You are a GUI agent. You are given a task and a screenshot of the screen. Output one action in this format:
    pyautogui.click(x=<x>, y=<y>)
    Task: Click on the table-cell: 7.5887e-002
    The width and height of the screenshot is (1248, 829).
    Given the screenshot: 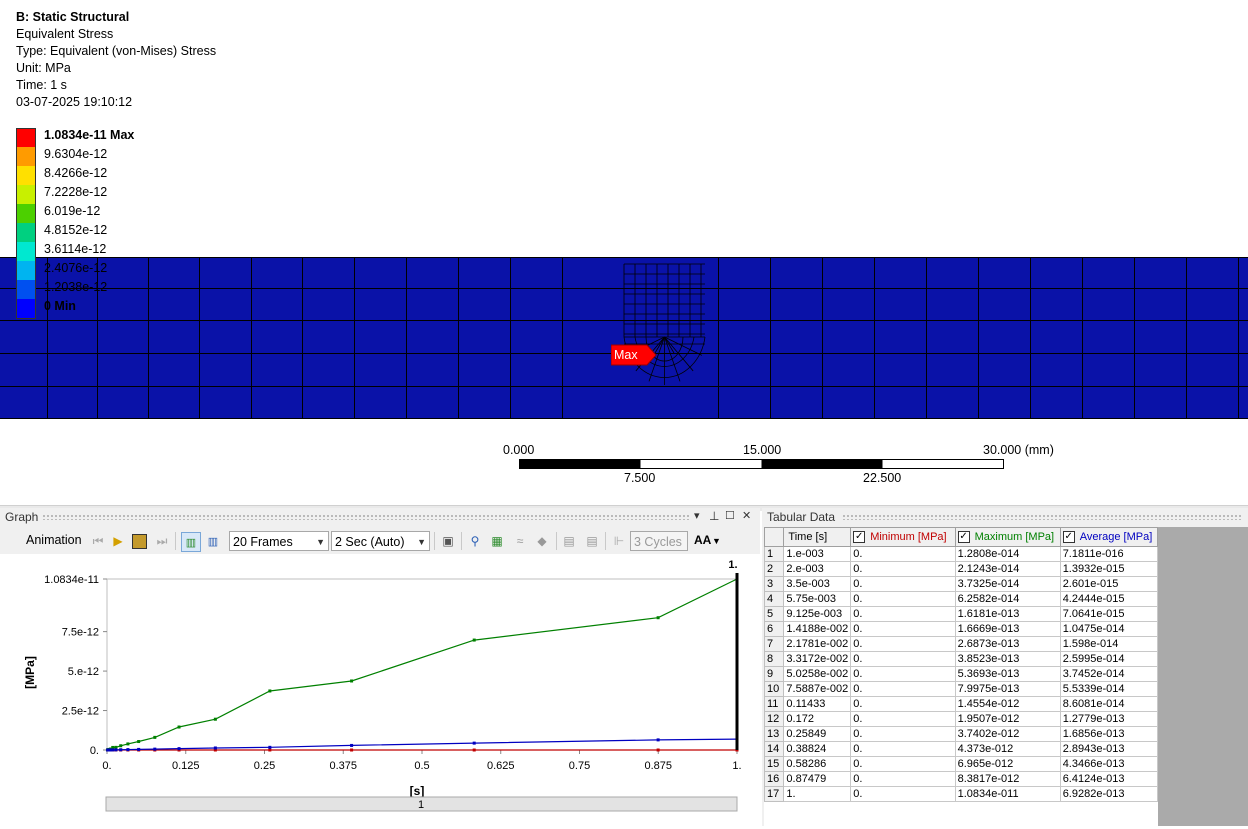 What is the action you would take?
    pyautogui.click(x=817, y=689)
    